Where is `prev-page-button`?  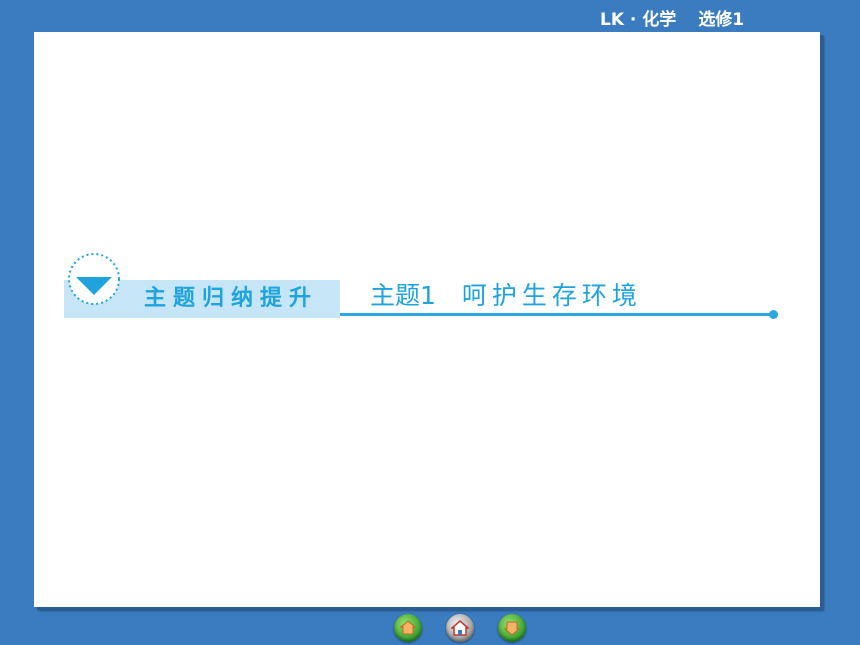 prev-page-button is located at coordinates (408, 628).